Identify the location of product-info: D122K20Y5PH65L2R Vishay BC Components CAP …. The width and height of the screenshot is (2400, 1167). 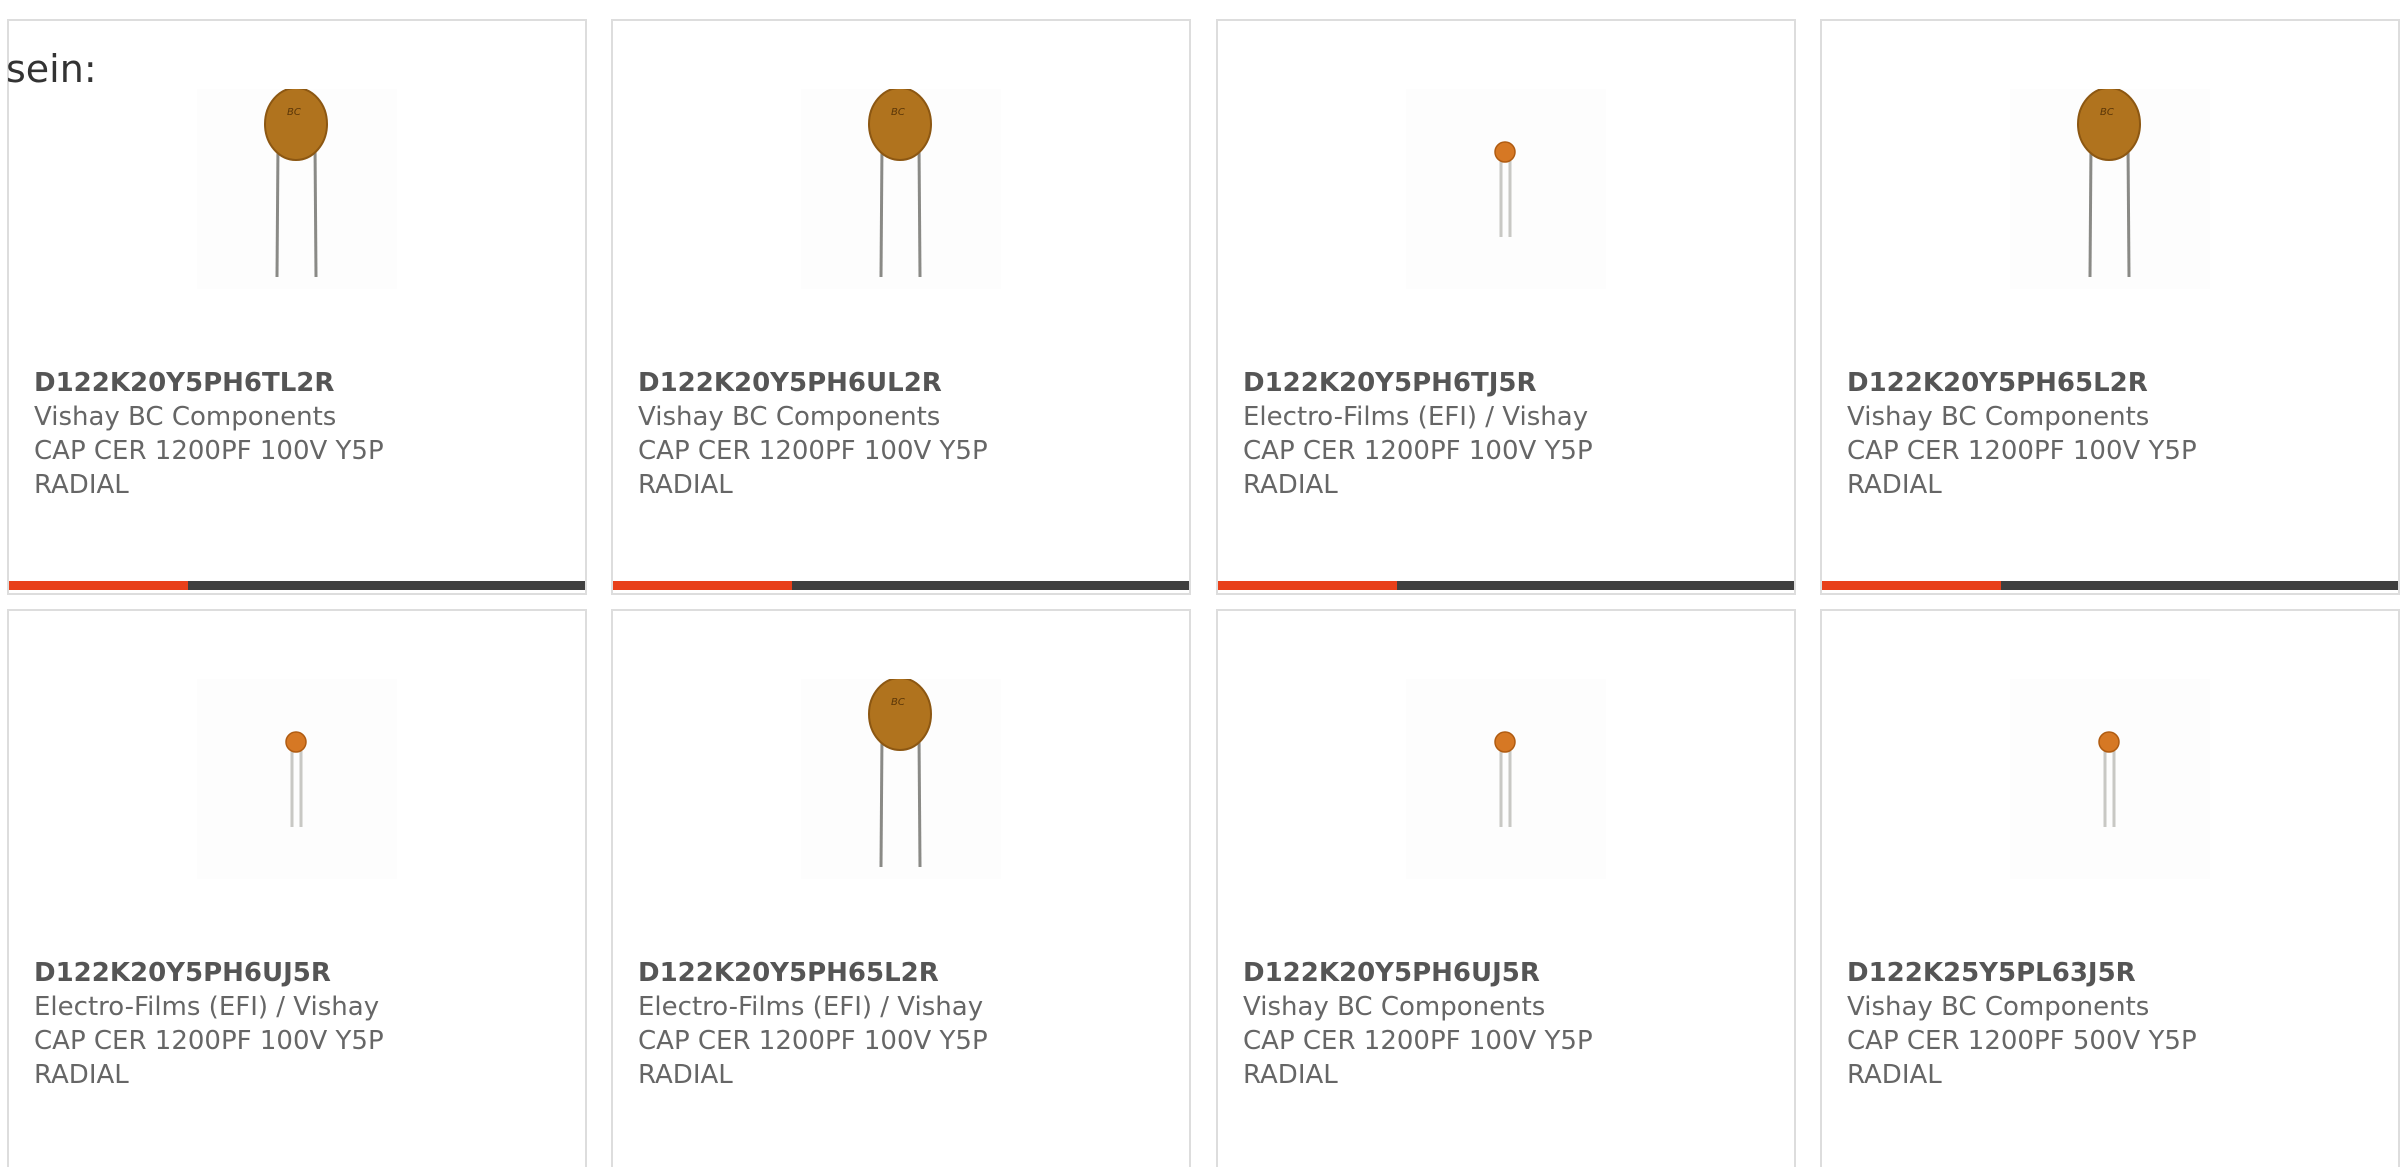
(2107, 434).